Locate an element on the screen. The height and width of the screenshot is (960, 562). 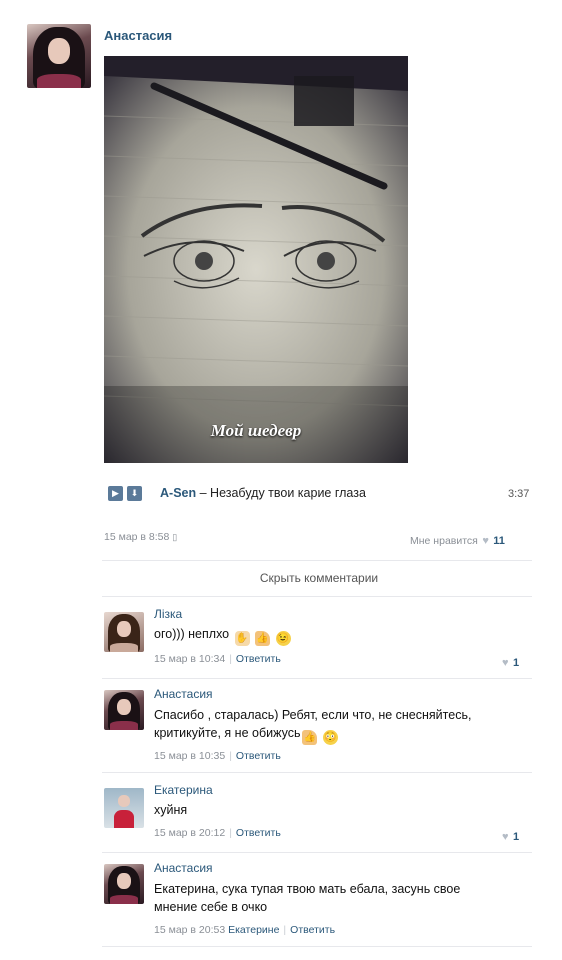
comment-meta: 15 мар в 20:53 Екатерине | Ответить is located at coordinates (245, 930).